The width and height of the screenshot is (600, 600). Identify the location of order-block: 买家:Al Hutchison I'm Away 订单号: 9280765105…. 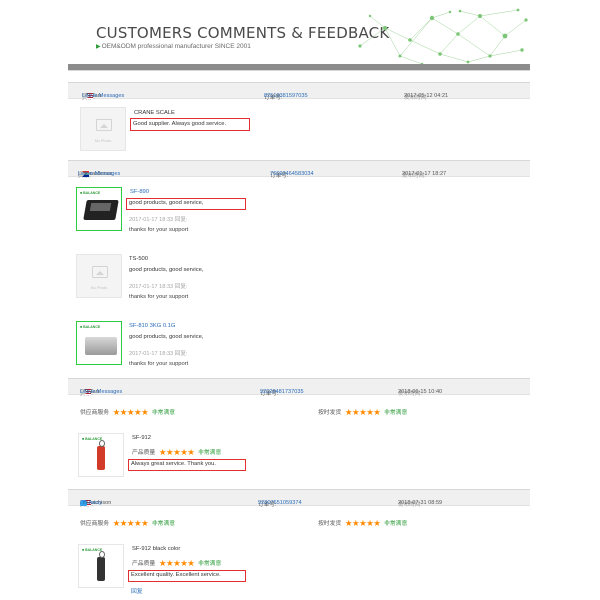
(299, 544).